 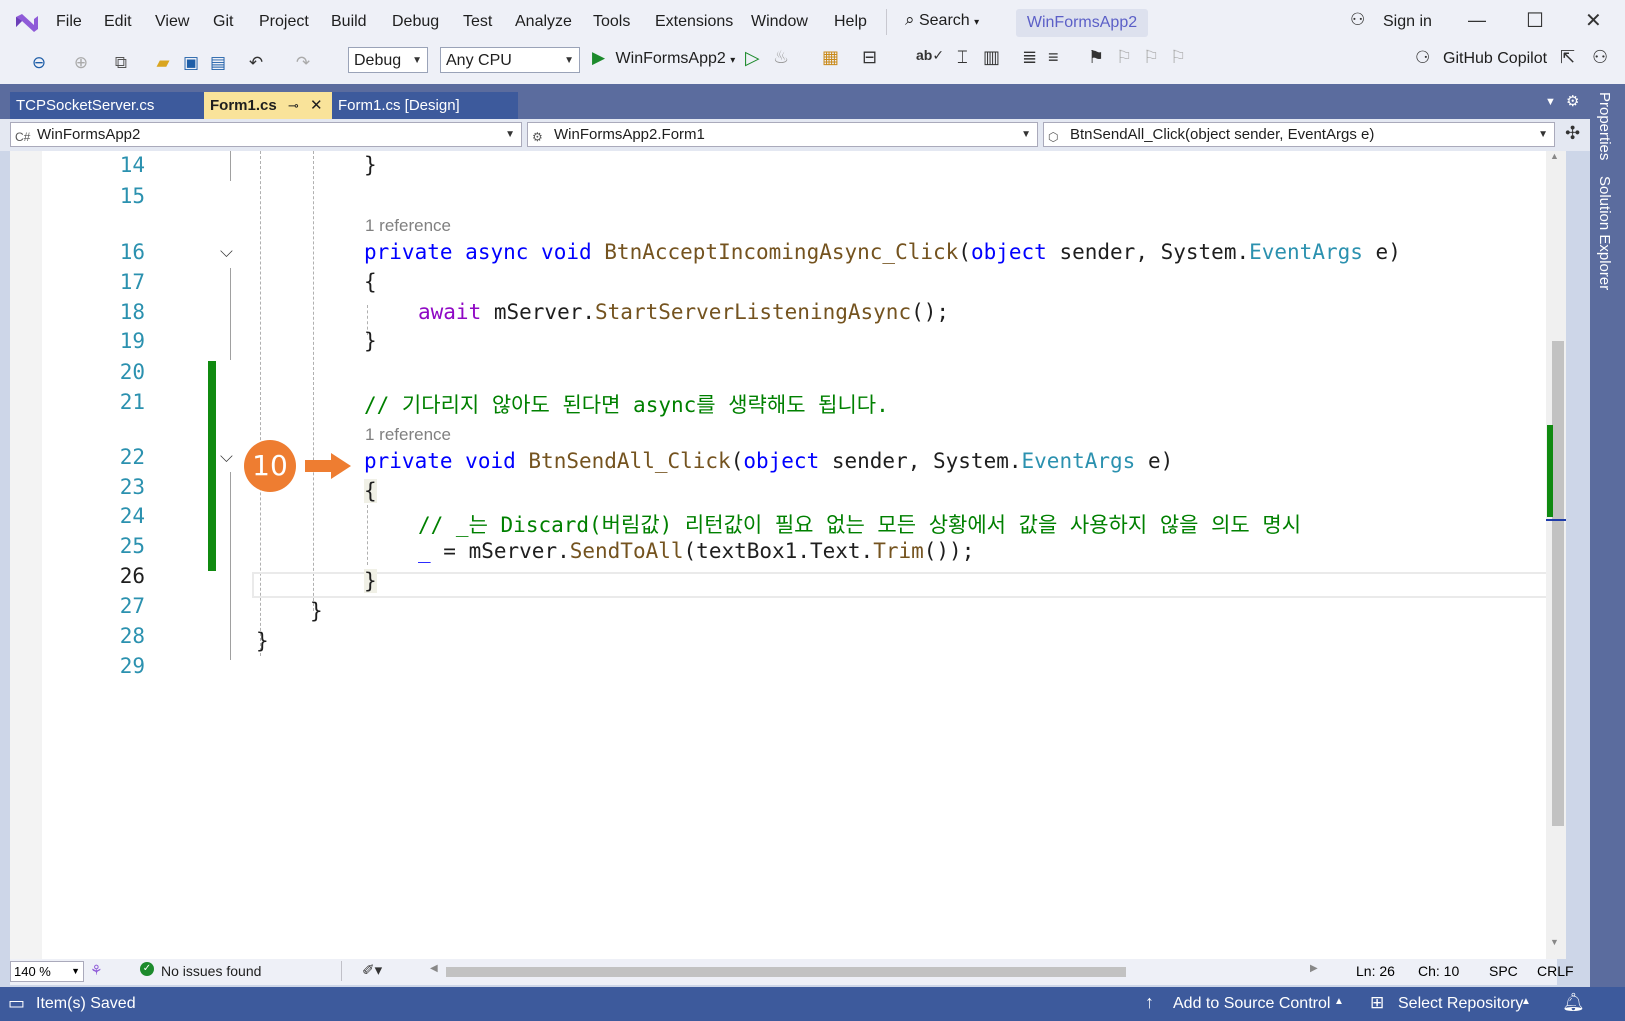 I want to click on line-ending-indicator: CRLF, so click(x=1555, y=971).